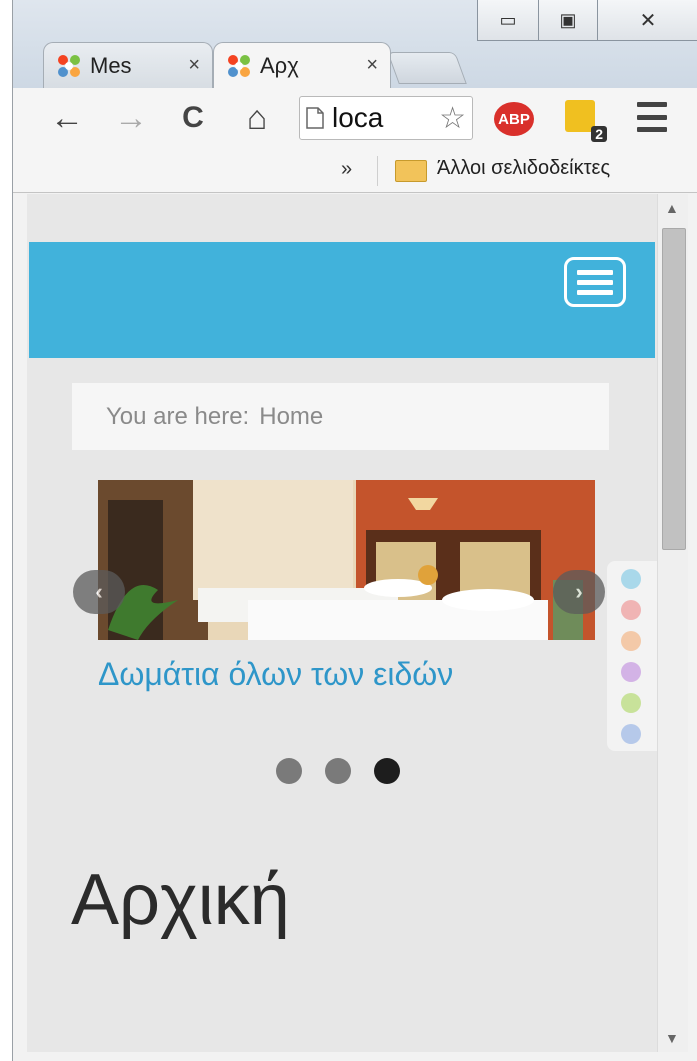  I want to click on forward-button: →, so click(131, 118).